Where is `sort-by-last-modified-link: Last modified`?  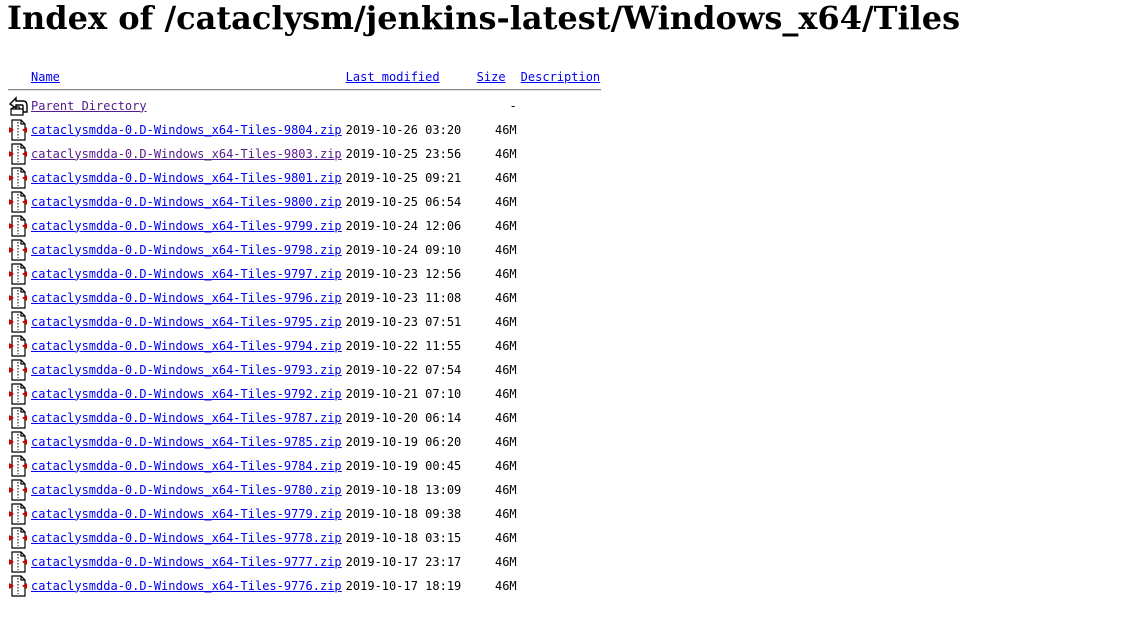
sort-by-last-modified-link: Last modified is located at coordinates (393, 77).